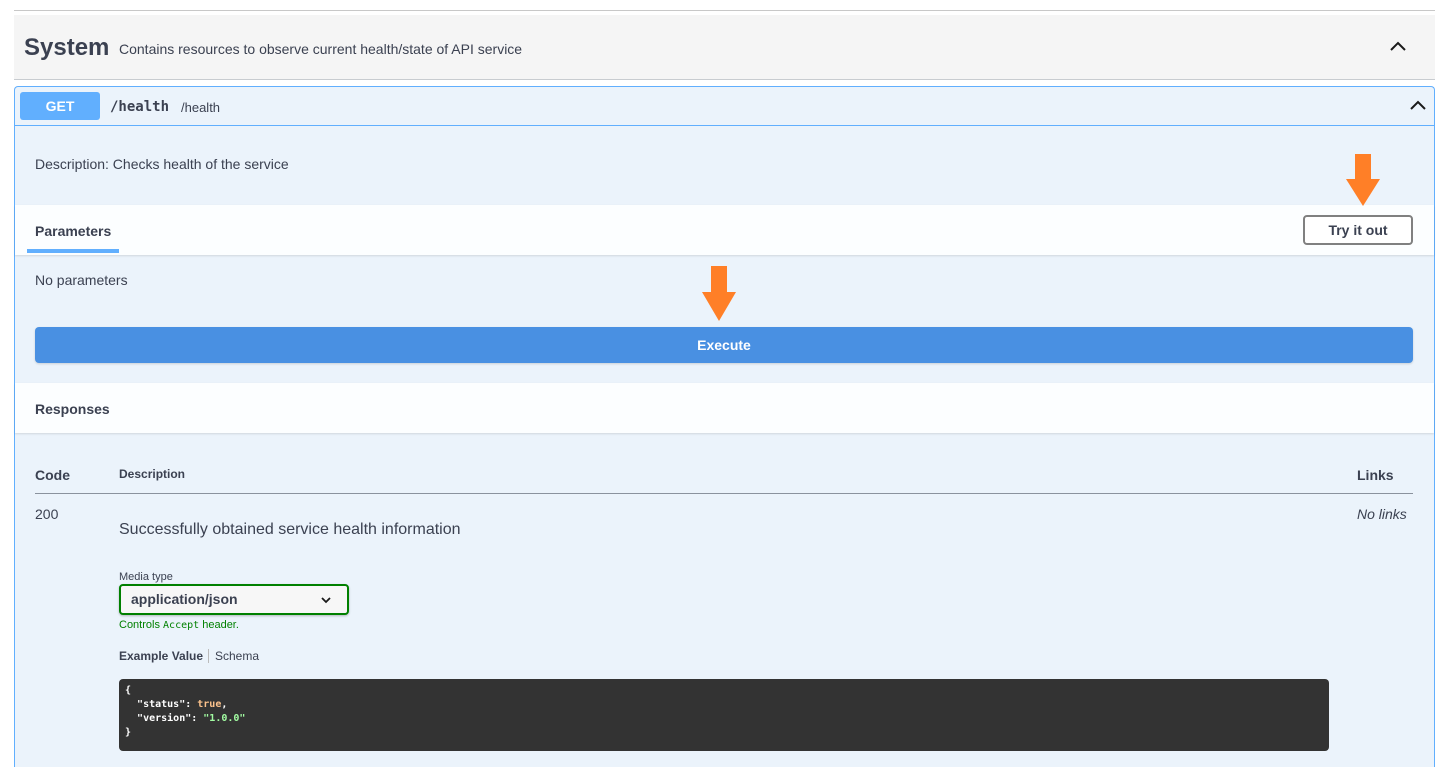 This screenshot has width=1450, height=767. What do you see at coordinates (152, 474) in the screenshot?
I see `column-header-description: Description` at bounding box center [152, 474].